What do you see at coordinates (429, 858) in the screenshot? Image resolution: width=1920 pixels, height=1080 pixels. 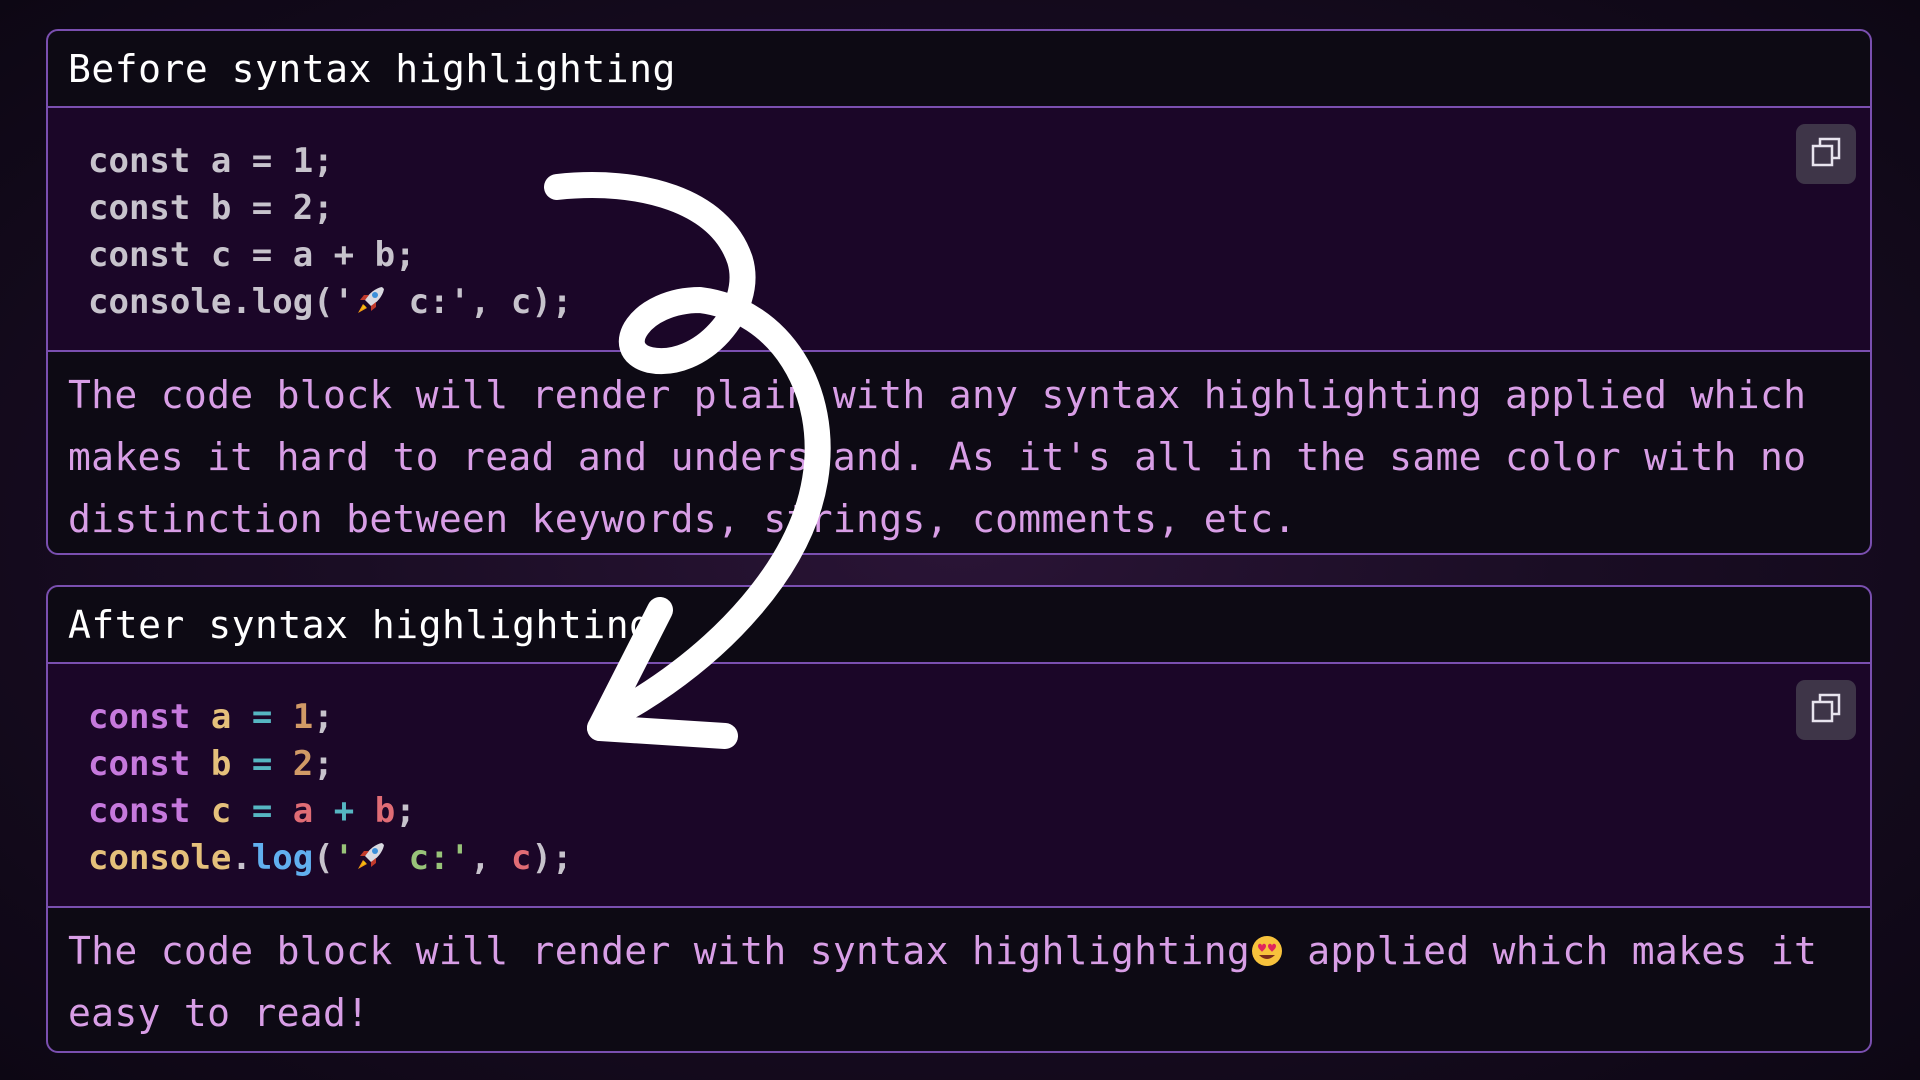 I see `string-token: c:'` at bounding box center [429, 858].